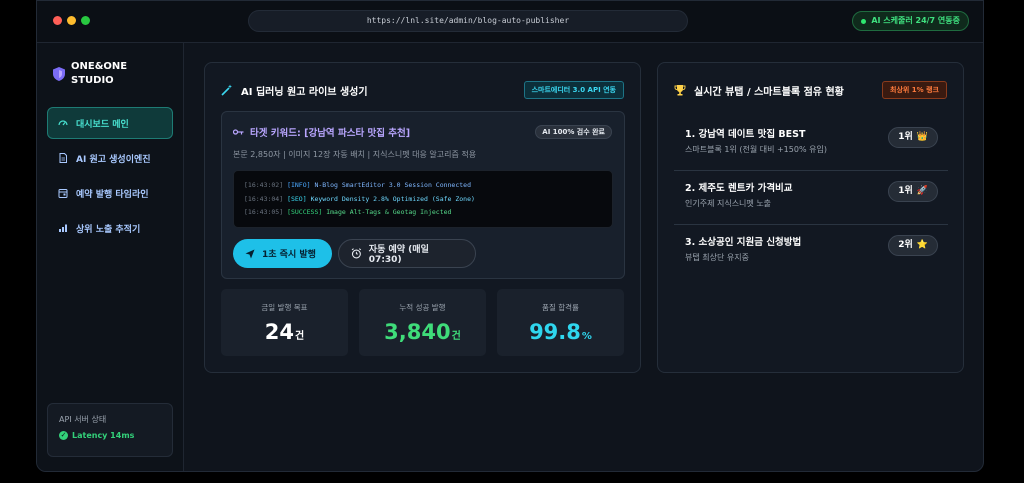  I want to click on rank-badge: 1위 👑, so click(913, 137).